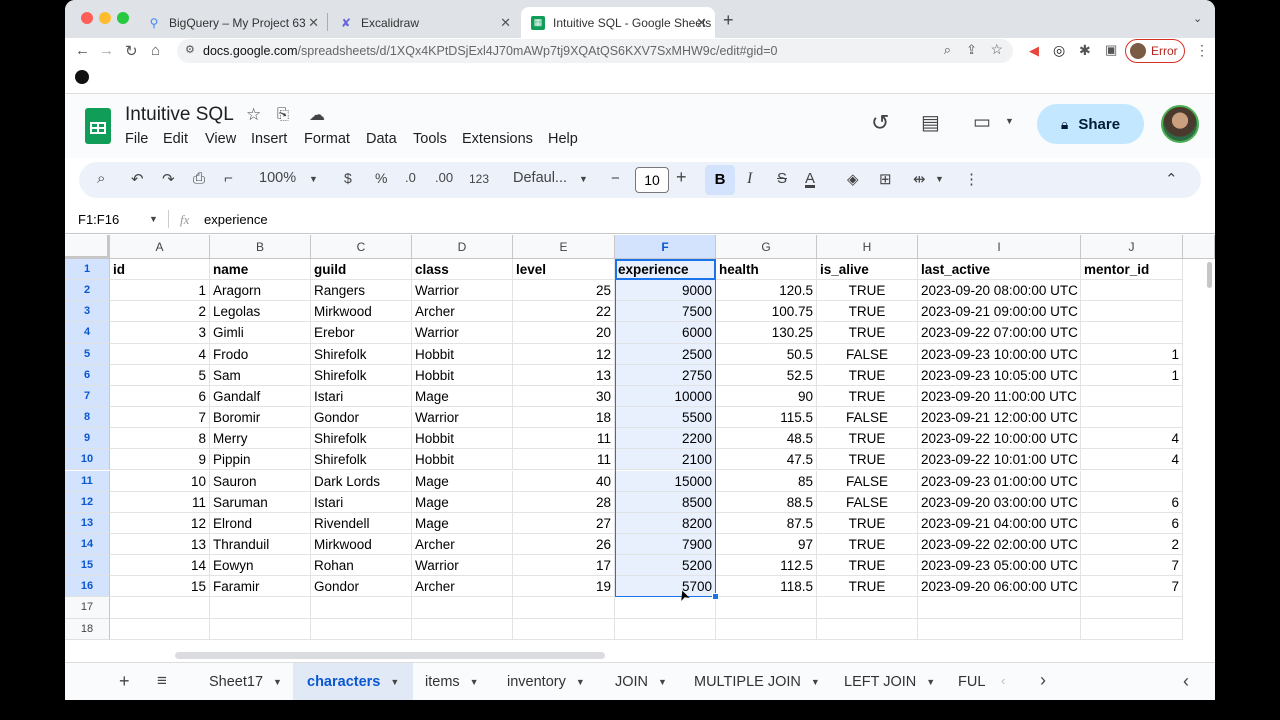  What do you see at coordinates (665, 481) in the screenshot?
I see `table-cell: 15000` at bounding box center [665, 481].